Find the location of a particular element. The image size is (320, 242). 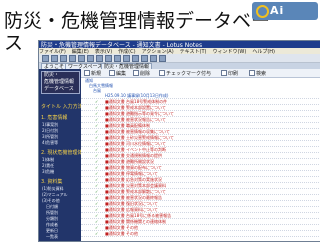

action-button: 編集 is located at coordinates (117, 73).